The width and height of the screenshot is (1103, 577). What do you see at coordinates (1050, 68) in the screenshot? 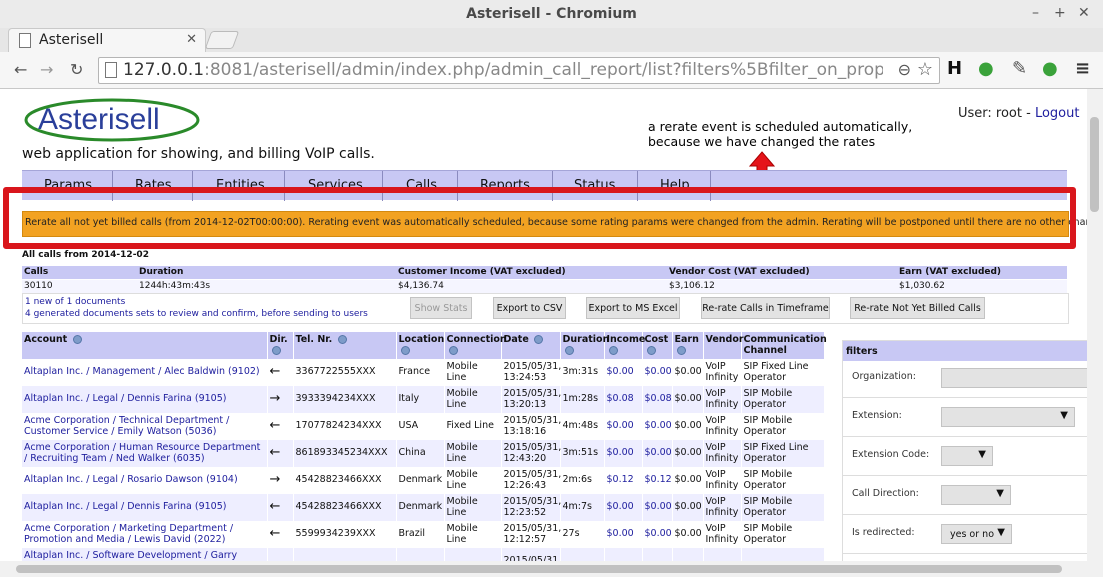
I see `chat-extension-icon: ●` at bounding box center [1050, 68].